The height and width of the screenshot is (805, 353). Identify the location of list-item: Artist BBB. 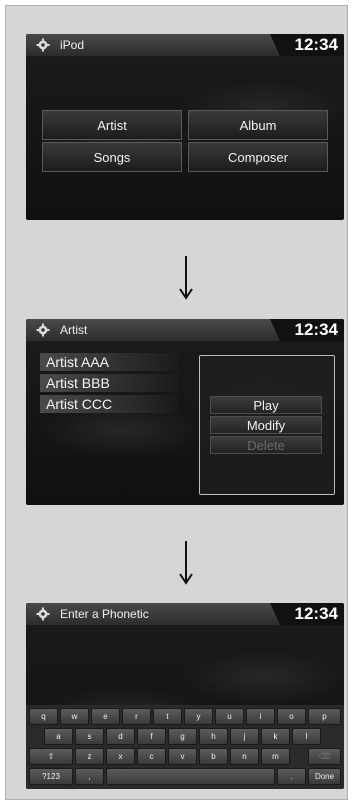
(109, 383).